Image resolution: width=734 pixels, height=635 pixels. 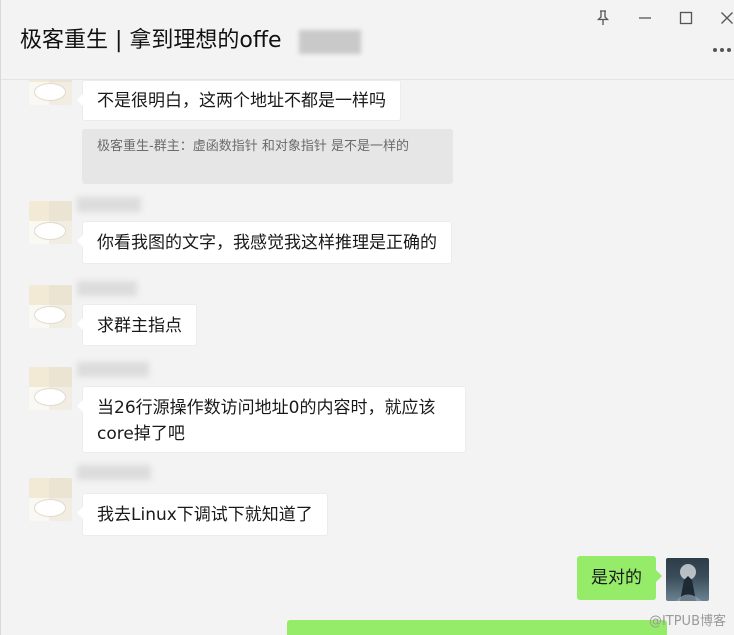 What do you see at coordinates (267, 156) in the screenshot?
I see `quoted-message: 极客重生-群主：虚函数指针 和对象指针 是不是一样的` at bounding box center [267, 156].